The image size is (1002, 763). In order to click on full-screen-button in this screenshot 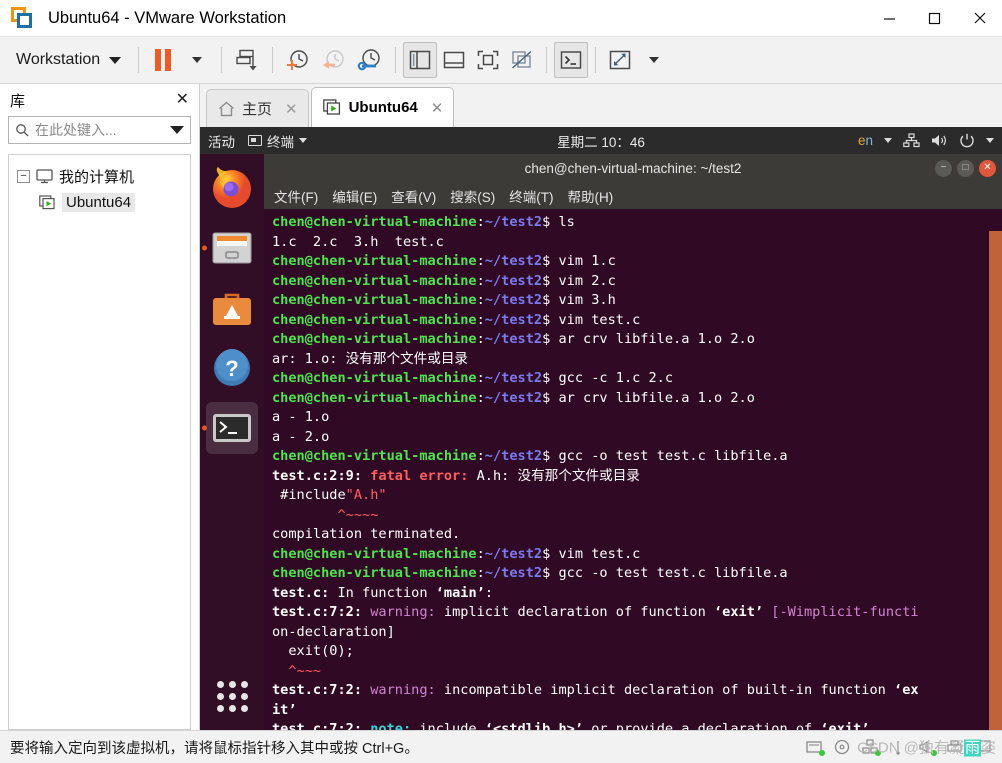, I will do `click(488, 60)`.